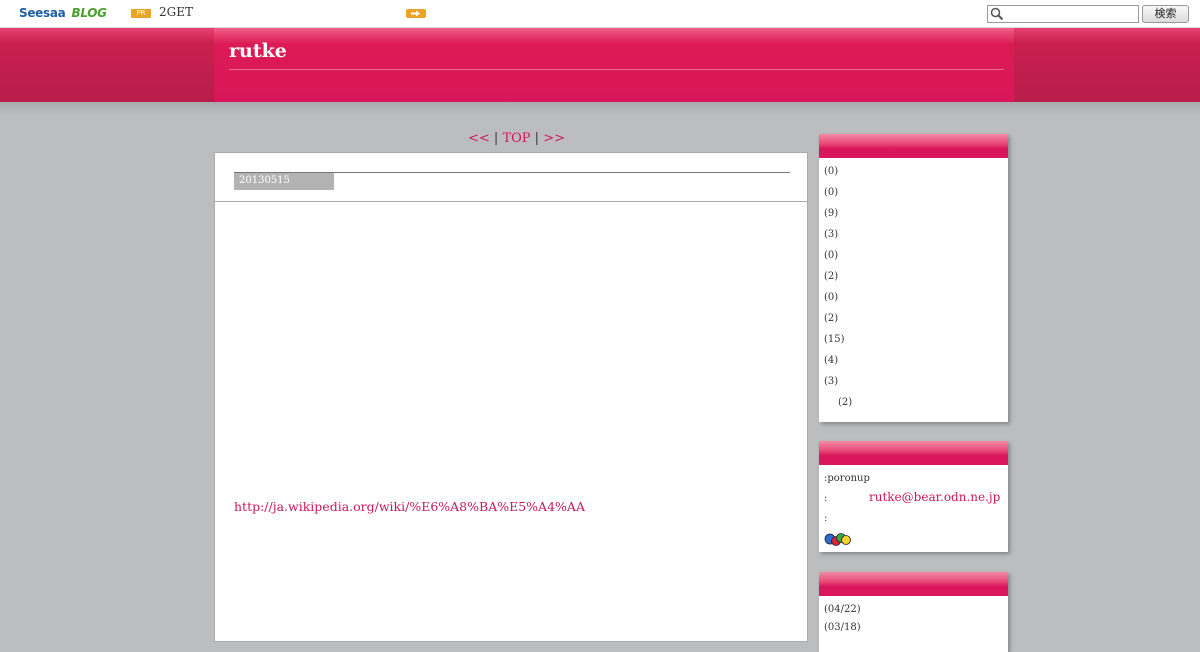  I want to click on profile-mail-label: :, so click(826, 498).